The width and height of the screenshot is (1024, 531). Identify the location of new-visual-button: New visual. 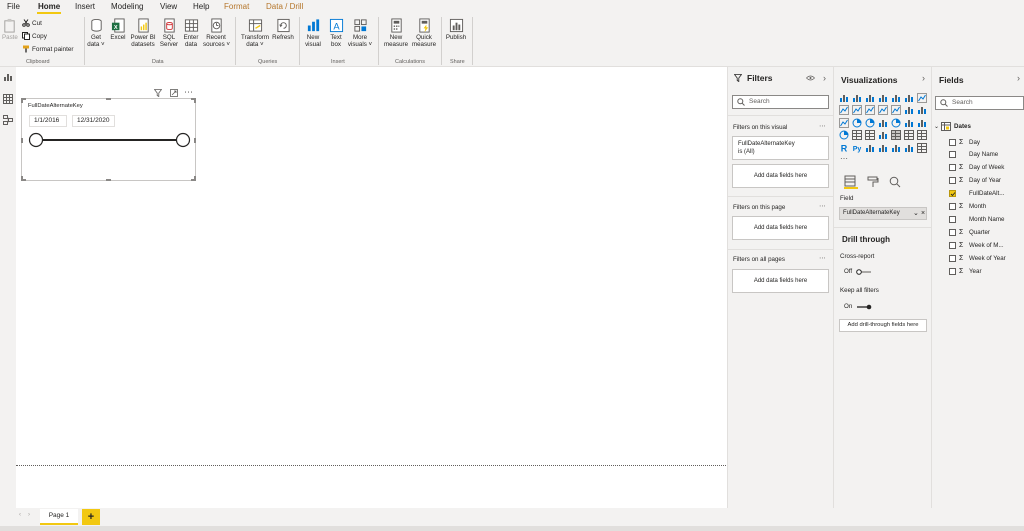
(313, 33).